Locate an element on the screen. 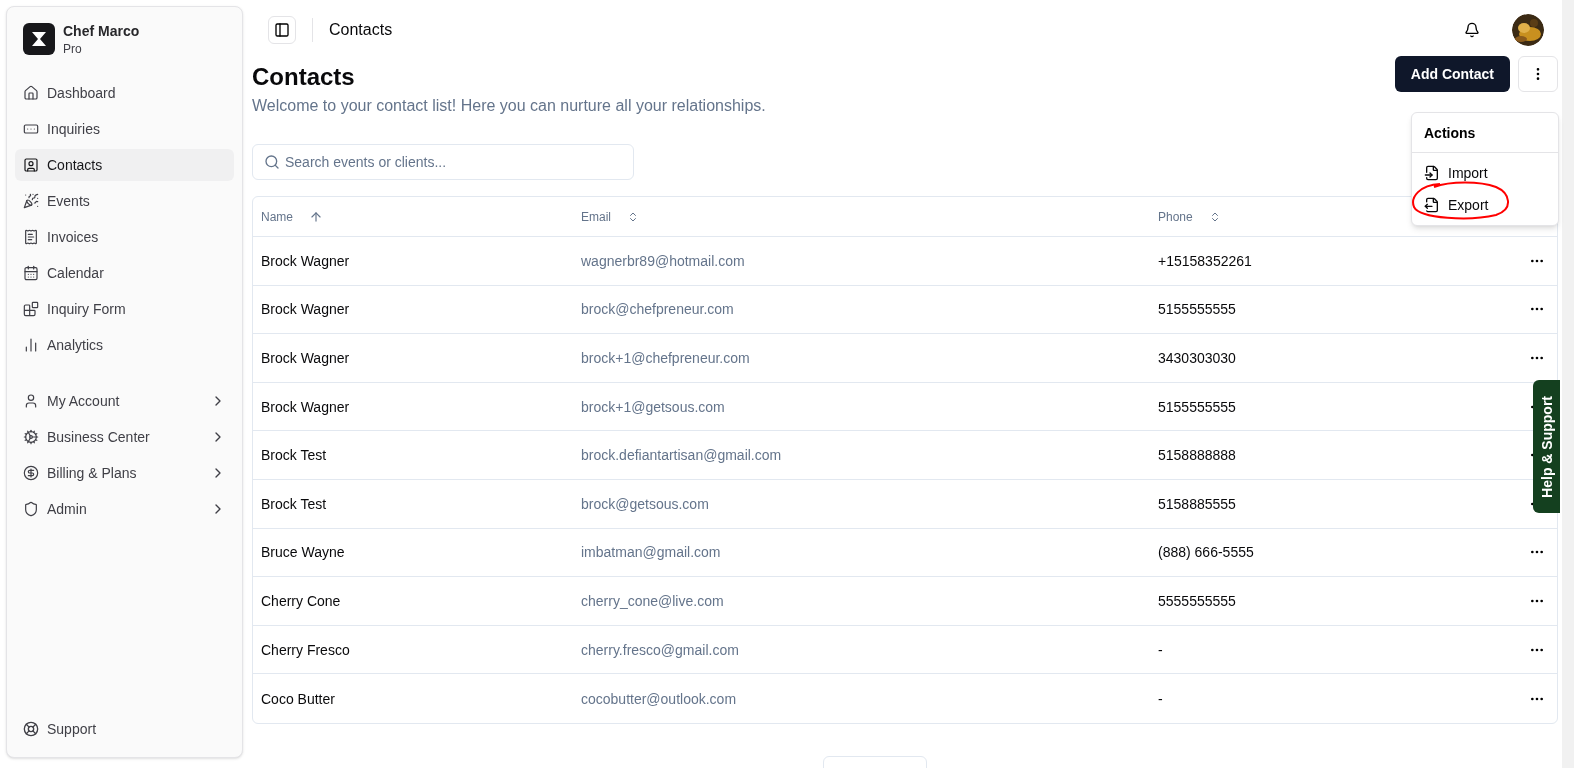  sidebar-item: Admin is located at coordinates (124, 509).